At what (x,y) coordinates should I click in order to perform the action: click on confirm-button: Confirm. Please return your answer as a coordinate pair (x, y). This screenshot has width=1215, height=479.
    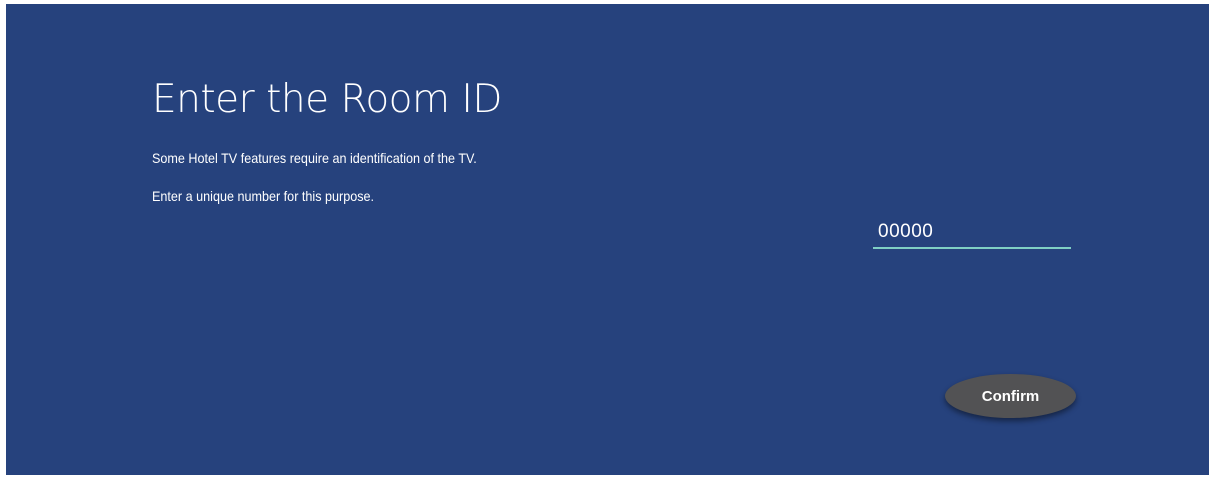
    Looking at the image, I should click on (1010, 396).